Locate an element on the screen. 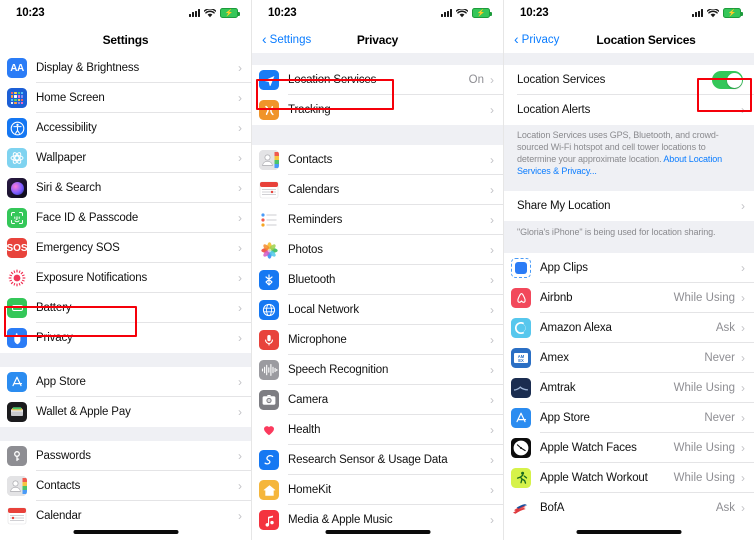 This screenshot has width=754, height=540. wallet-apple-pay-icon is located at coordinates (17, 412).